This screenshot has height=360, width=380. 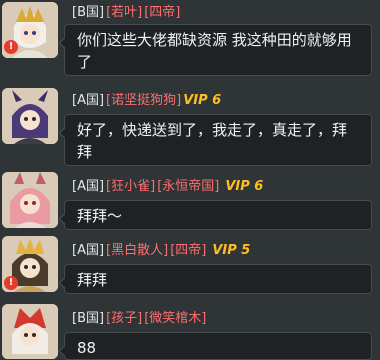 I want to click on message-header: [A国] [狂小雀] [永恒帝国] VIP 6, so click(x=167, y=187).